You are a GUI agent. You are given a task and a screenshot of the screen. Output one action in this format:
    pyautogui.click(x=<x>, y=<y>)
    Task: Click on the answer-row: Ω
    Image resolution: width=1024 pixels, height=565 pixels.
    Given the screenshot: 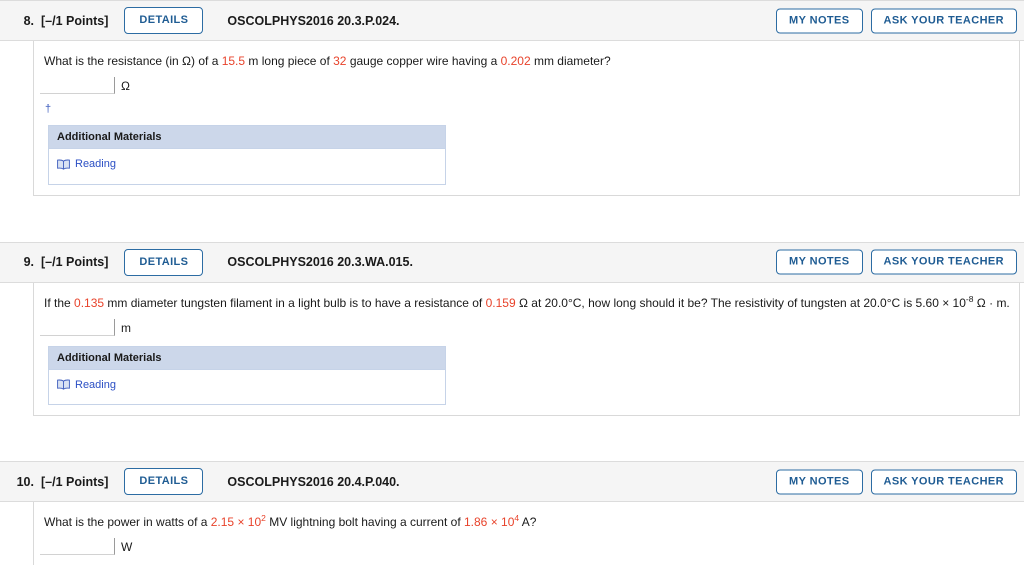 What is the action you would take?
    pyautogui.click(x=526, y=82)
    